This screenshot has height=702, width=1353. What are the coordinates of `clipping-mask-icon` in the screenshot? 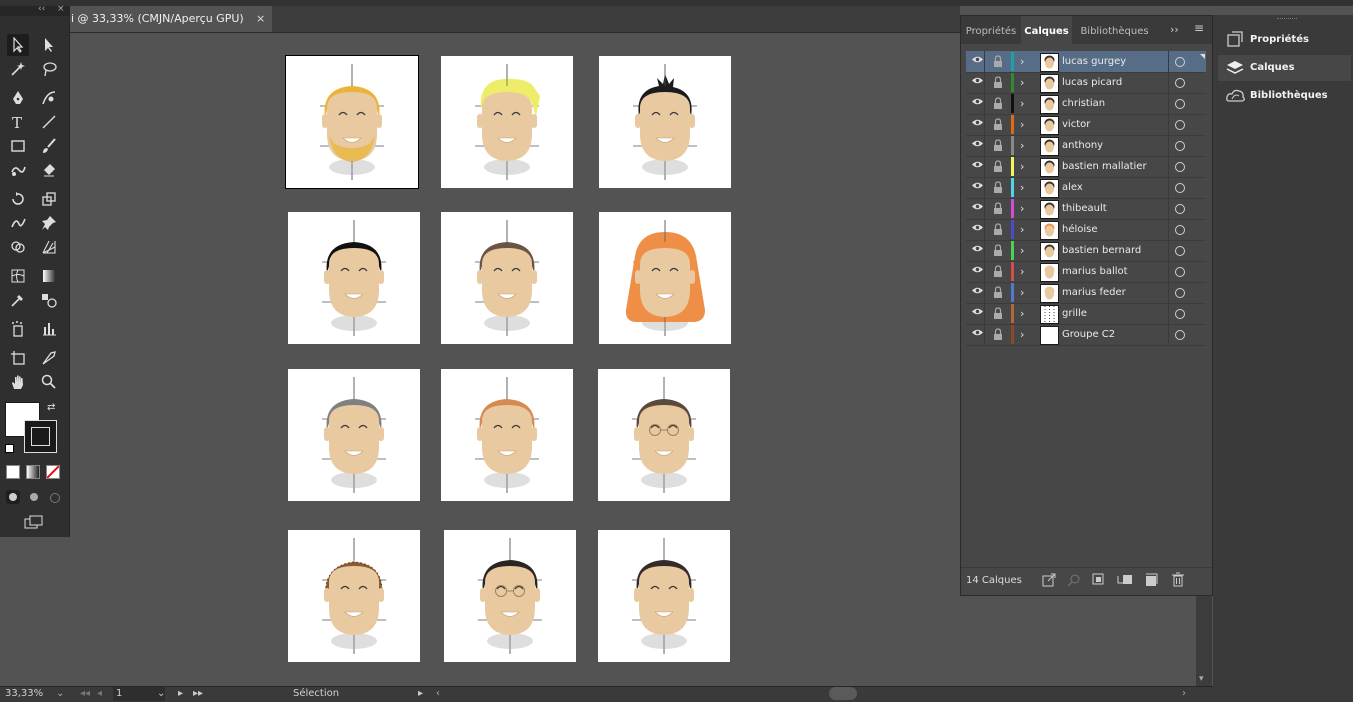 It's located at (1099, 580).